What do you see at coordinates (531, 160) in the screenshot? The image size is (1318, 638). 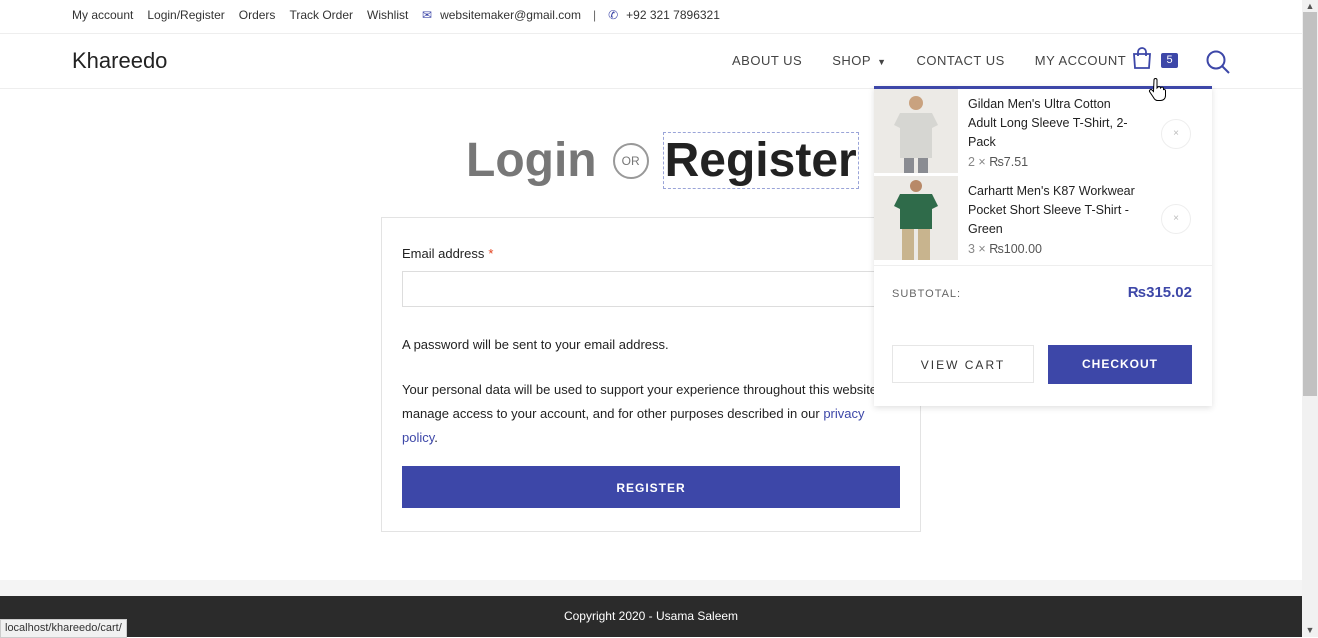 I see `login-heading: Login` at bounding box center [531, 160].